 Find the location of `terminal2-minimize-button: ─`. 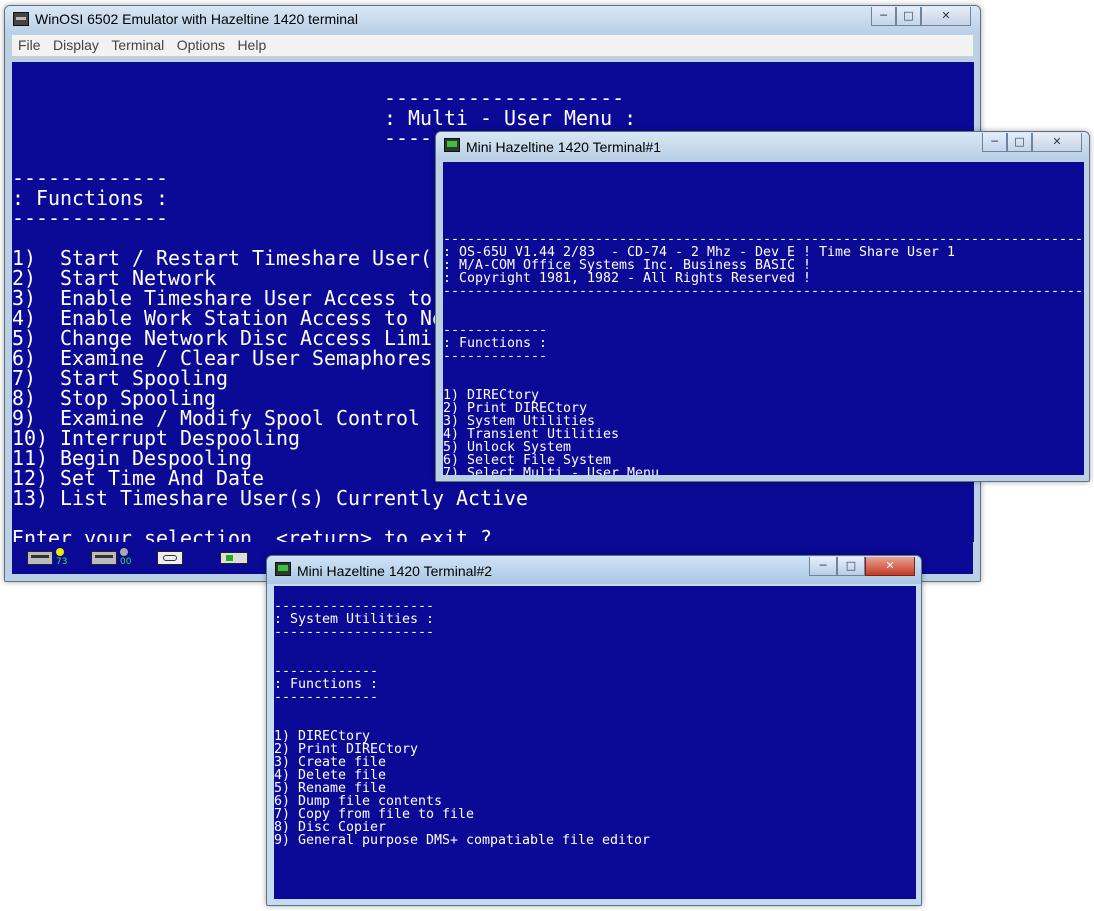

terminal2-minimize-button: ─ is located at coordinates (823, 566).